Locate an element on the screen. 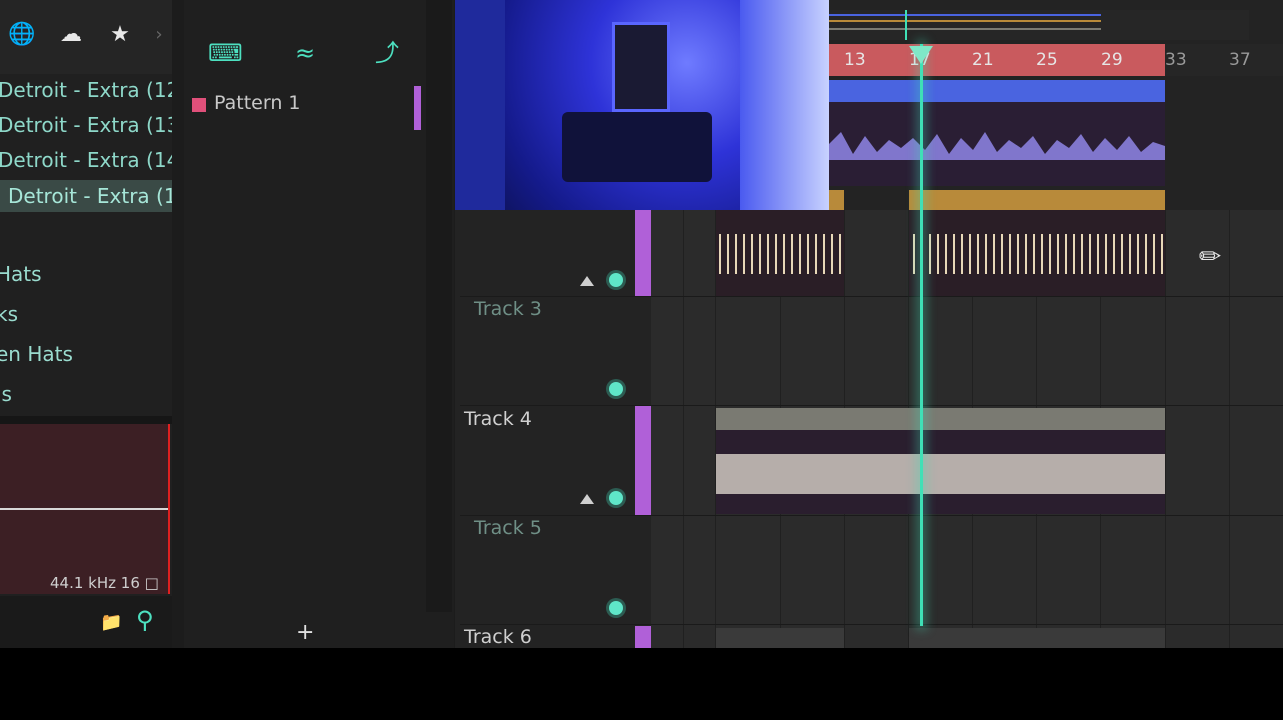 The width and height of the screenshot is (1283, 720). webcam-overlay is located at coordinates (642, 105).